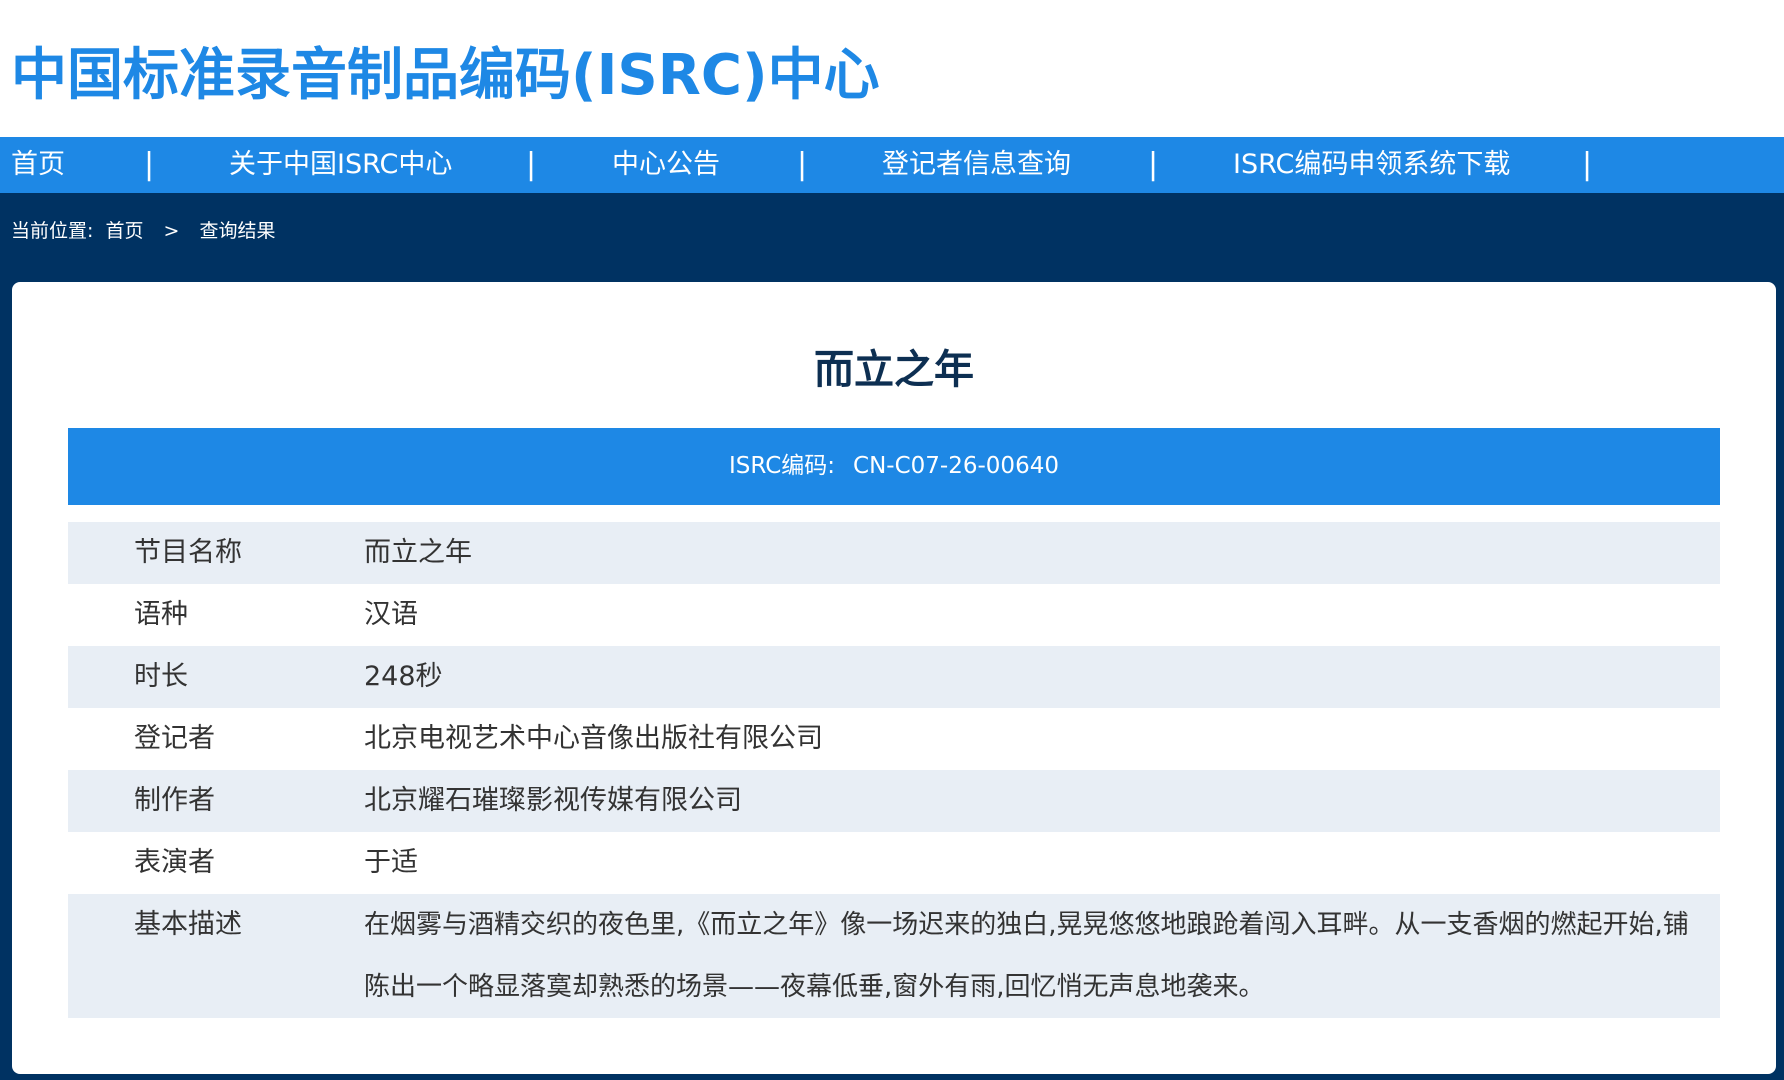 The height and width of the screenshot is (1080, 1784). What do you see at coordinates (976, 165) in the screenshot?
I see `nav-item-registrant-lookup: 登记者信息查询` at bounding box center [976, 165].